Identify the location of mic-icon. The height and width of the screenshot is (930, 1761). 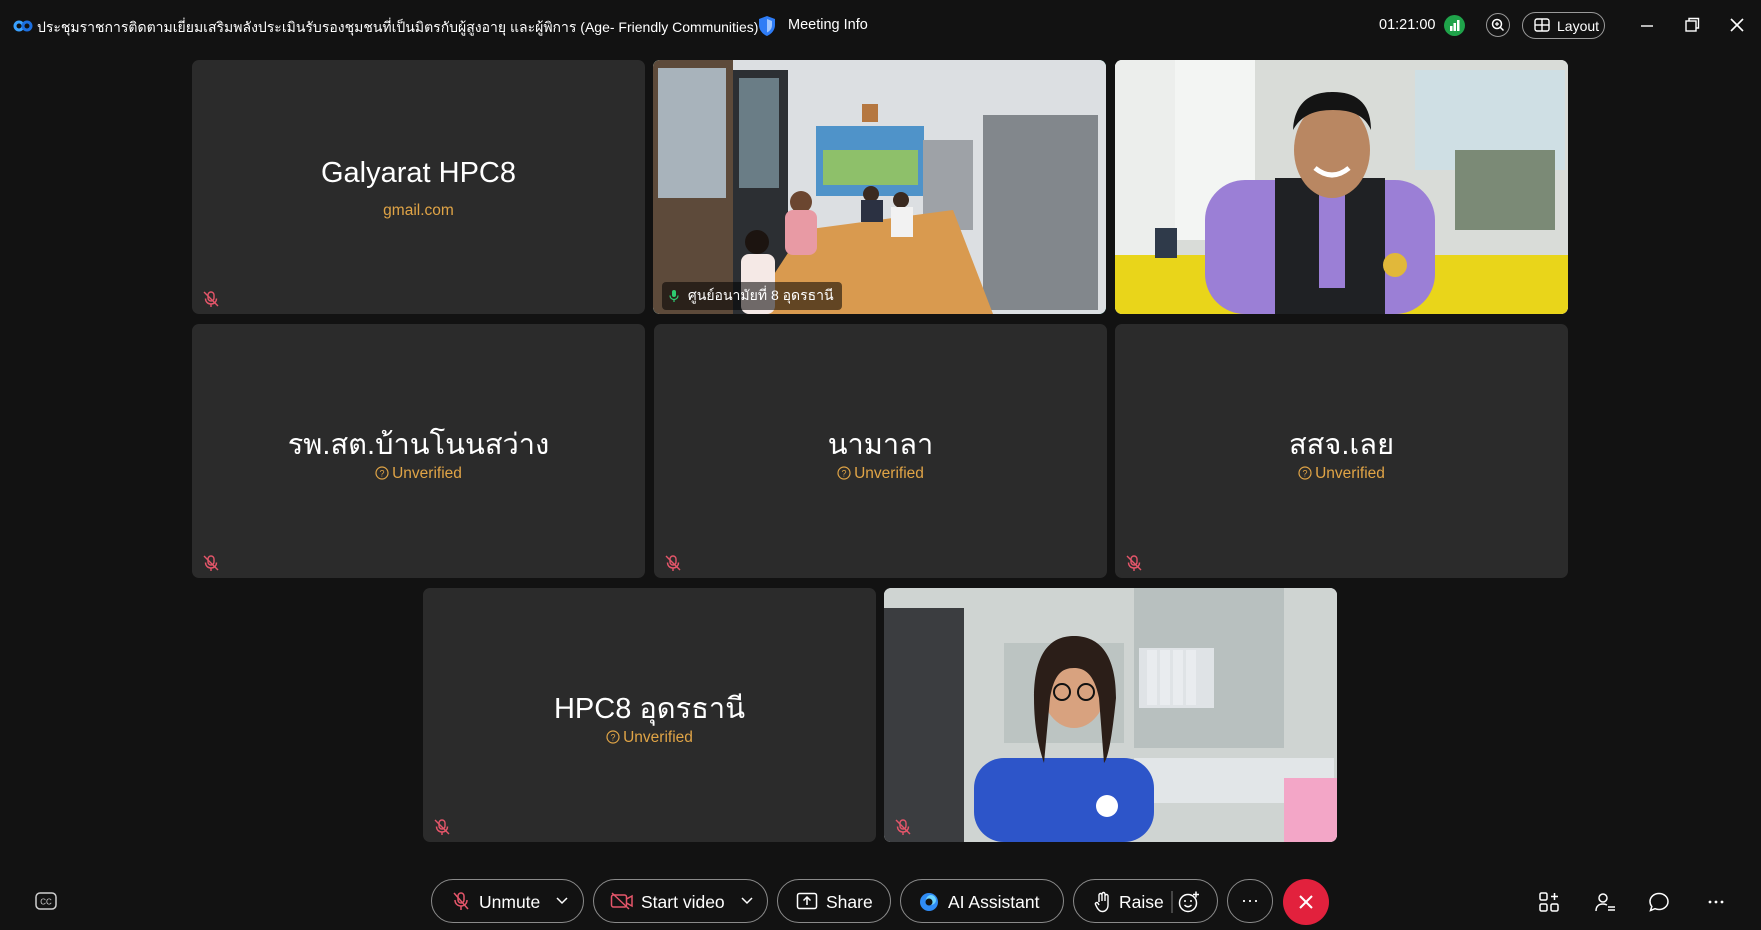
(674, 296).